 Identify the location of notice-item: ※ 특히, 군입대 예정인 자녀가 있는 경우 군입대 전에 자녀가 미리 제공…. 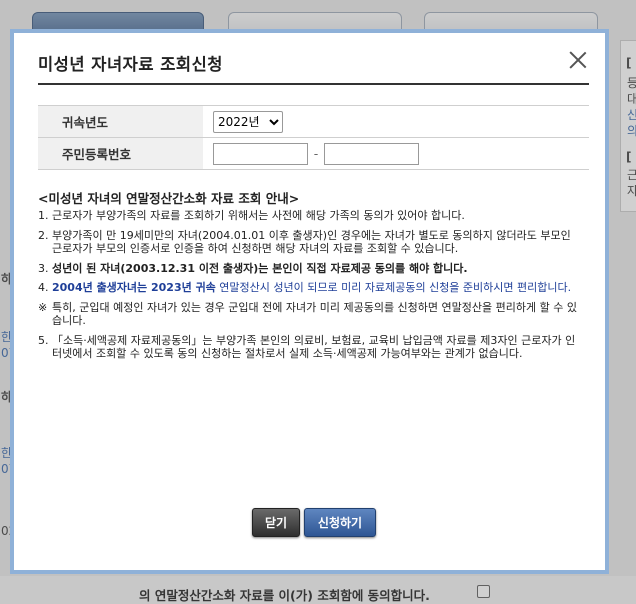
(310, 314).